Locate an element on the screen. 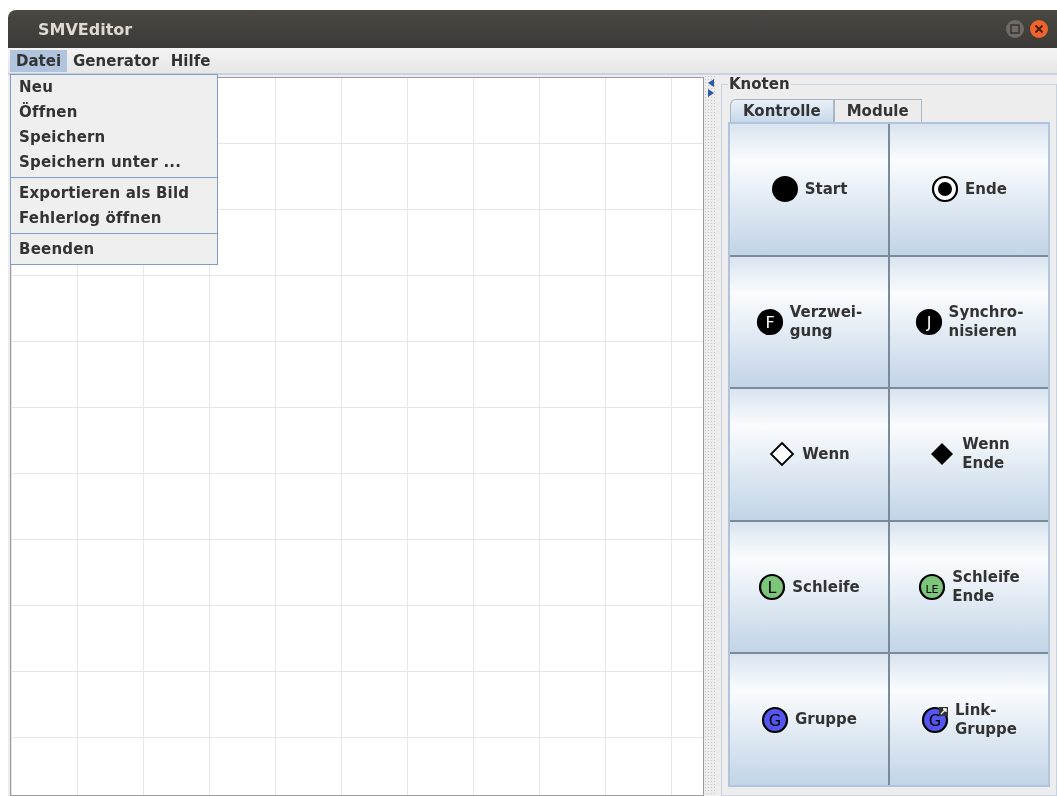 The image size is (1057, 796). node-button: G Gruppe is located at coordinates (809, 719).